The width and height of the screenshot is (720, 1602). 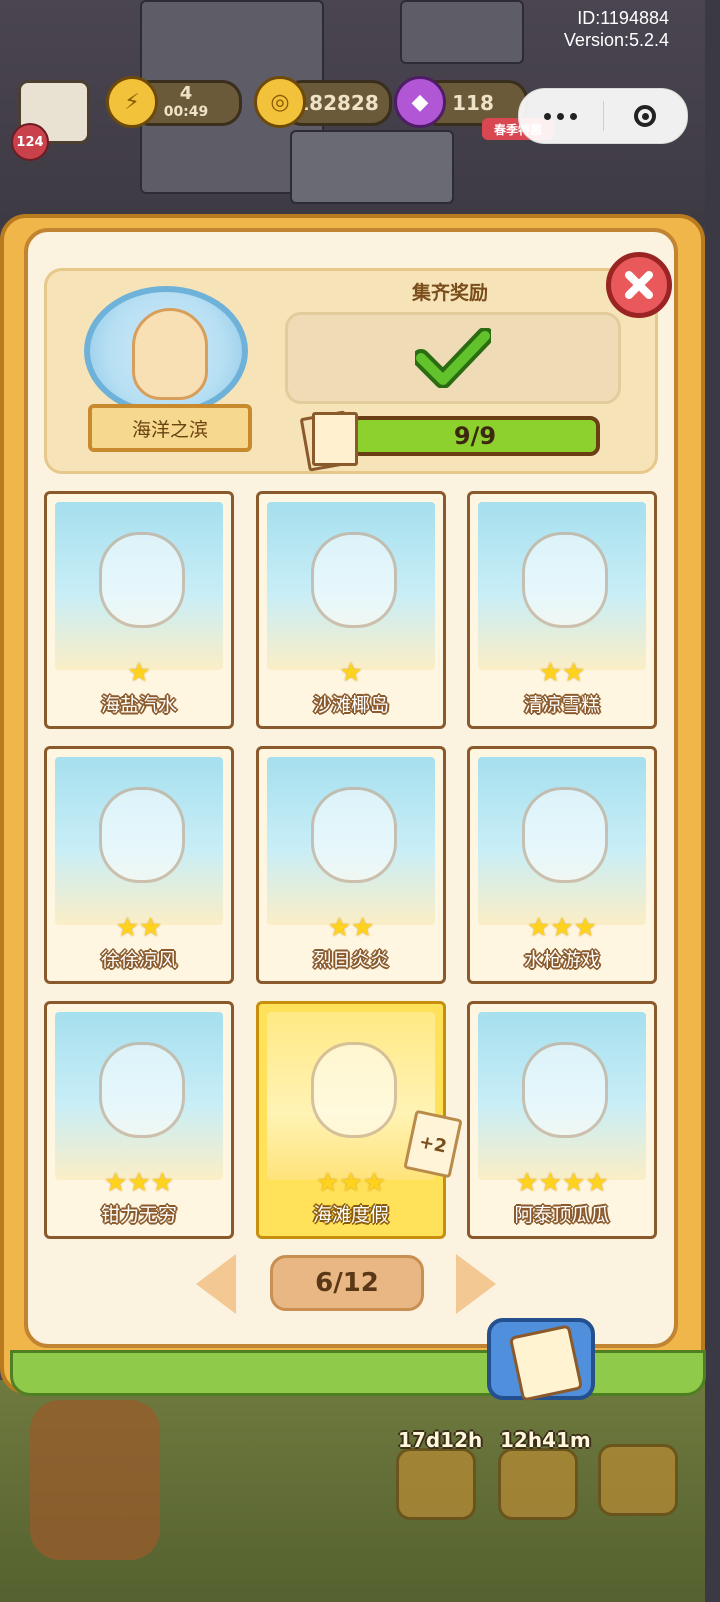 I want to click on friends-button, so click(x=638, y=1480).